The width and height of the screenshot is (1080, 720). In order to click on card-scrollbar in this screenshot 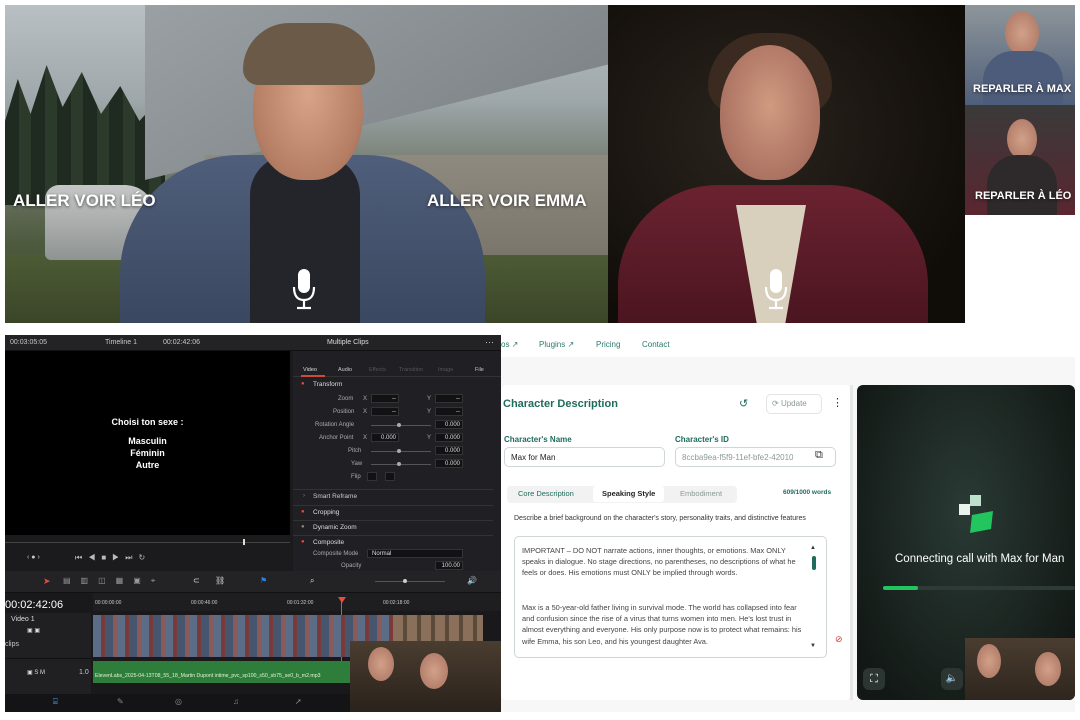, I will do `click(851, 542)`.